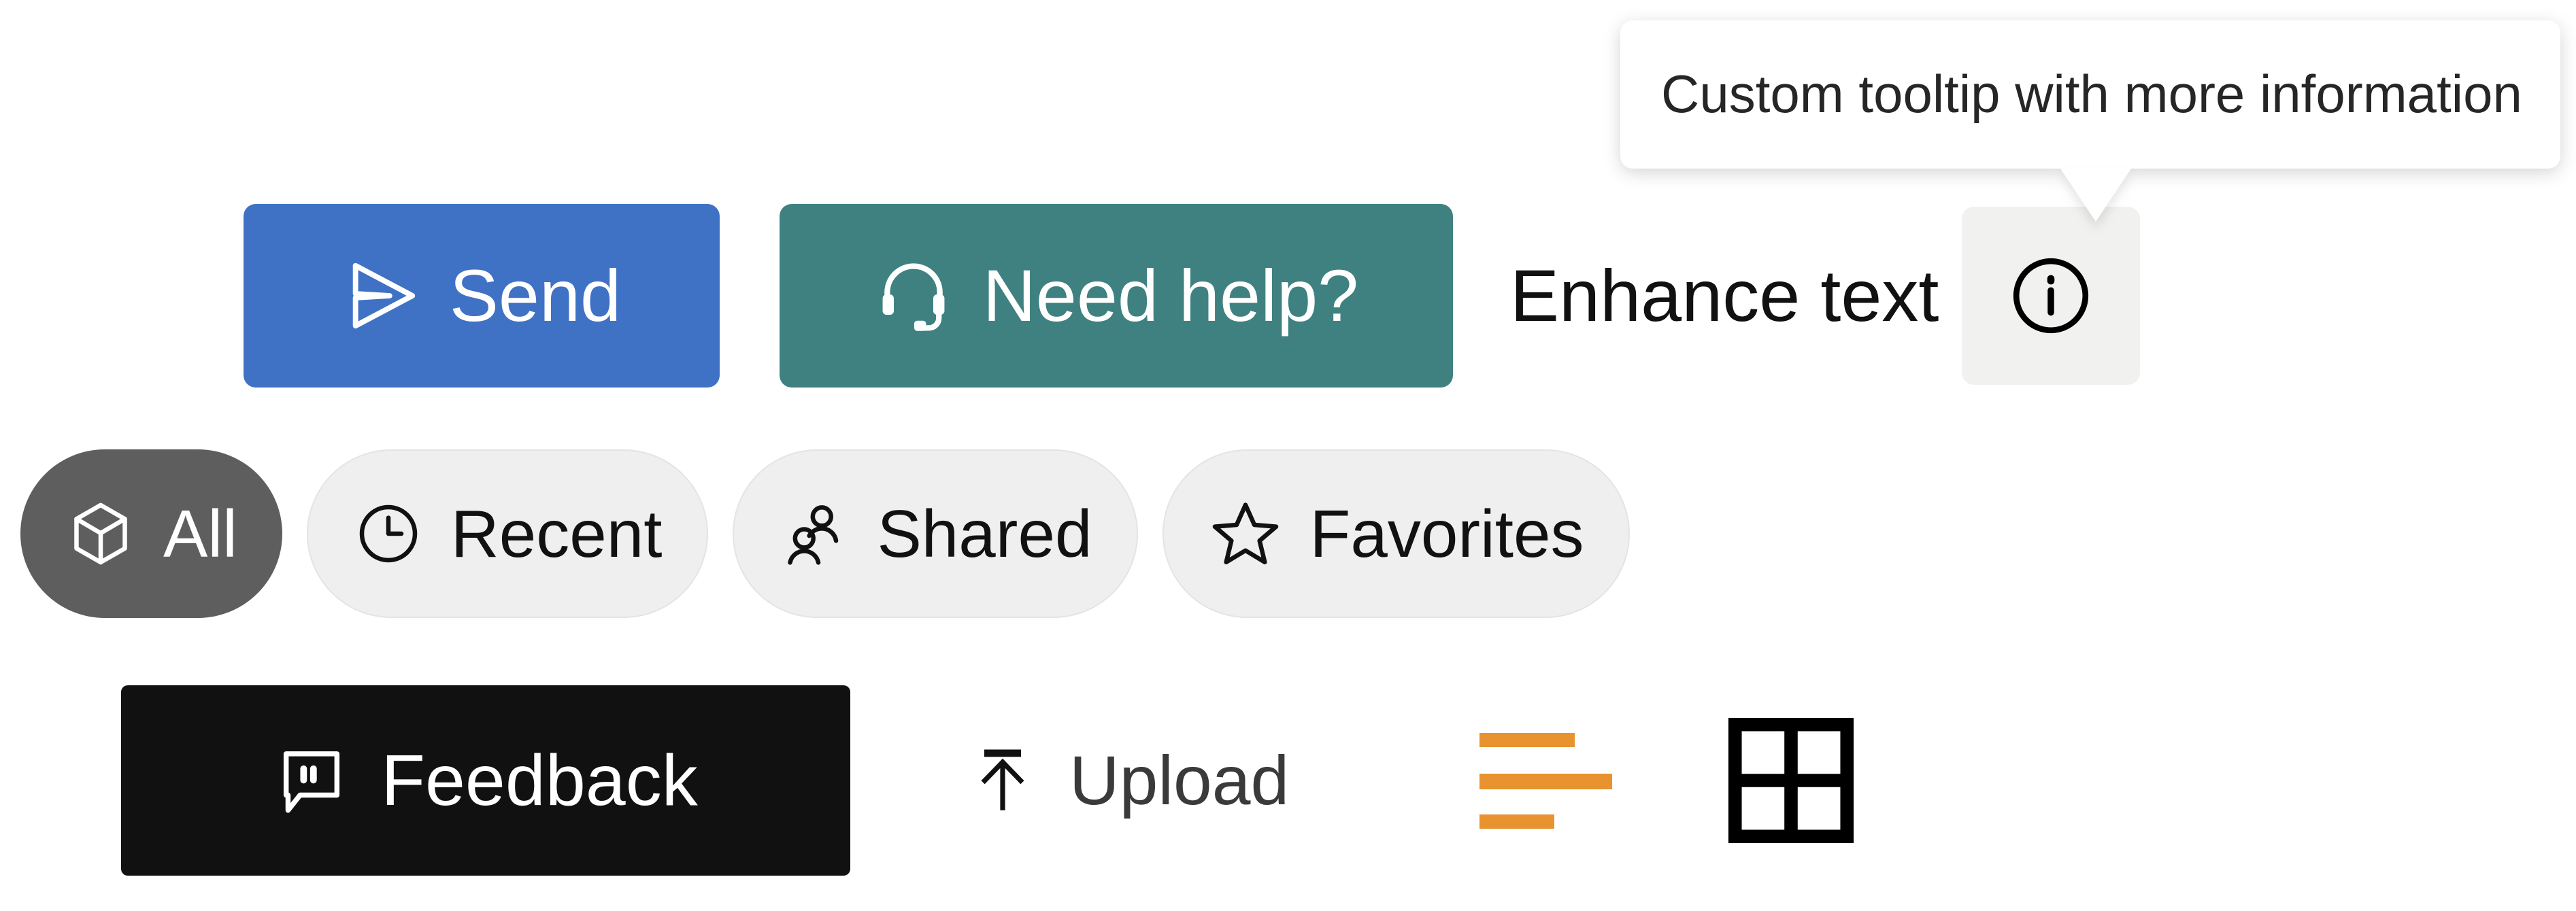 The width and height of the screenshot is (2576, 911). I want to click on filter-pill-row: All Recent Shared Favorites, so click(815, 534).